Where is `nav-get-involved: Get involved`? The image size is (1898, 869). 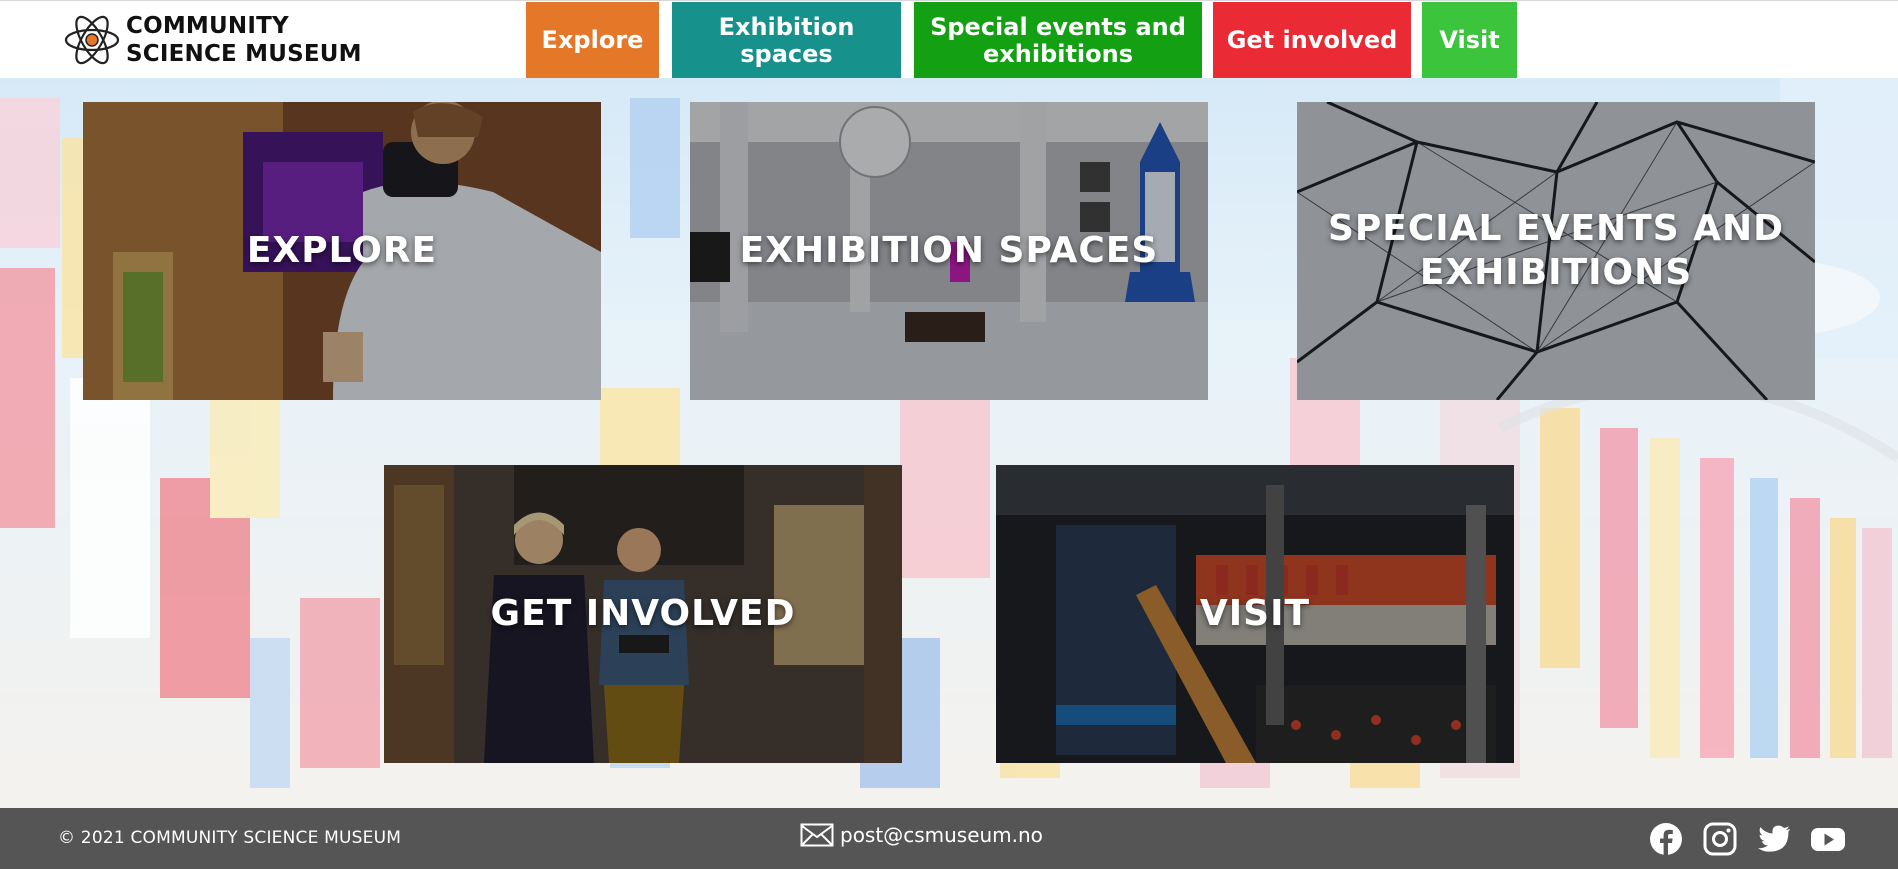 nav-get-involved: Get involved is located at coordinates (1312, 40).